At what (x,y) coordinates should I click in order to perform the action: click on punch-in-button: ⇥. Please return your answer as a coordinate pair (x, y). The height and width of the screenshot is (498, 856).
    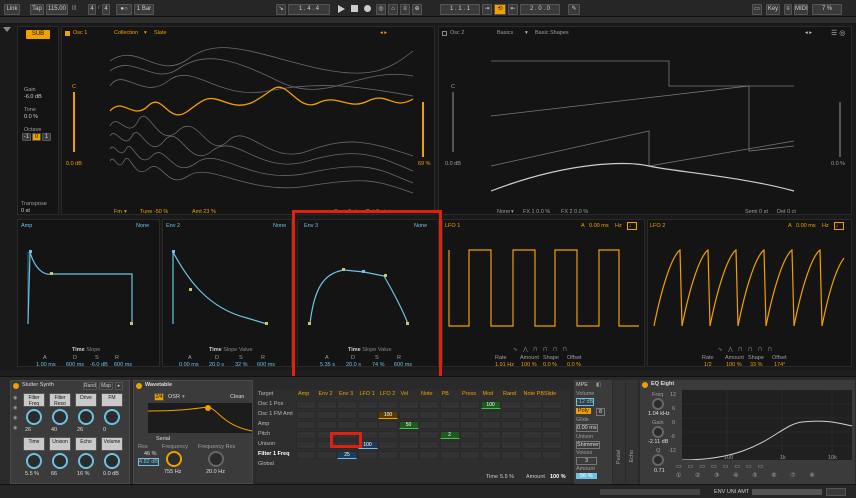
    Looking at the image, I should click on (487, 9).